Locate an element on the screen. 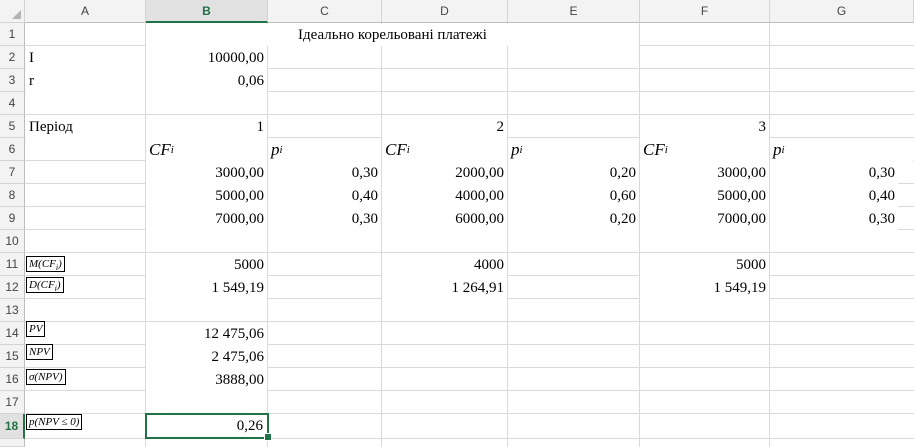 The width and height of the screenshot is (914, 447). cell-b15-npv: 2 475,06 is located at coordinates (206, 357).